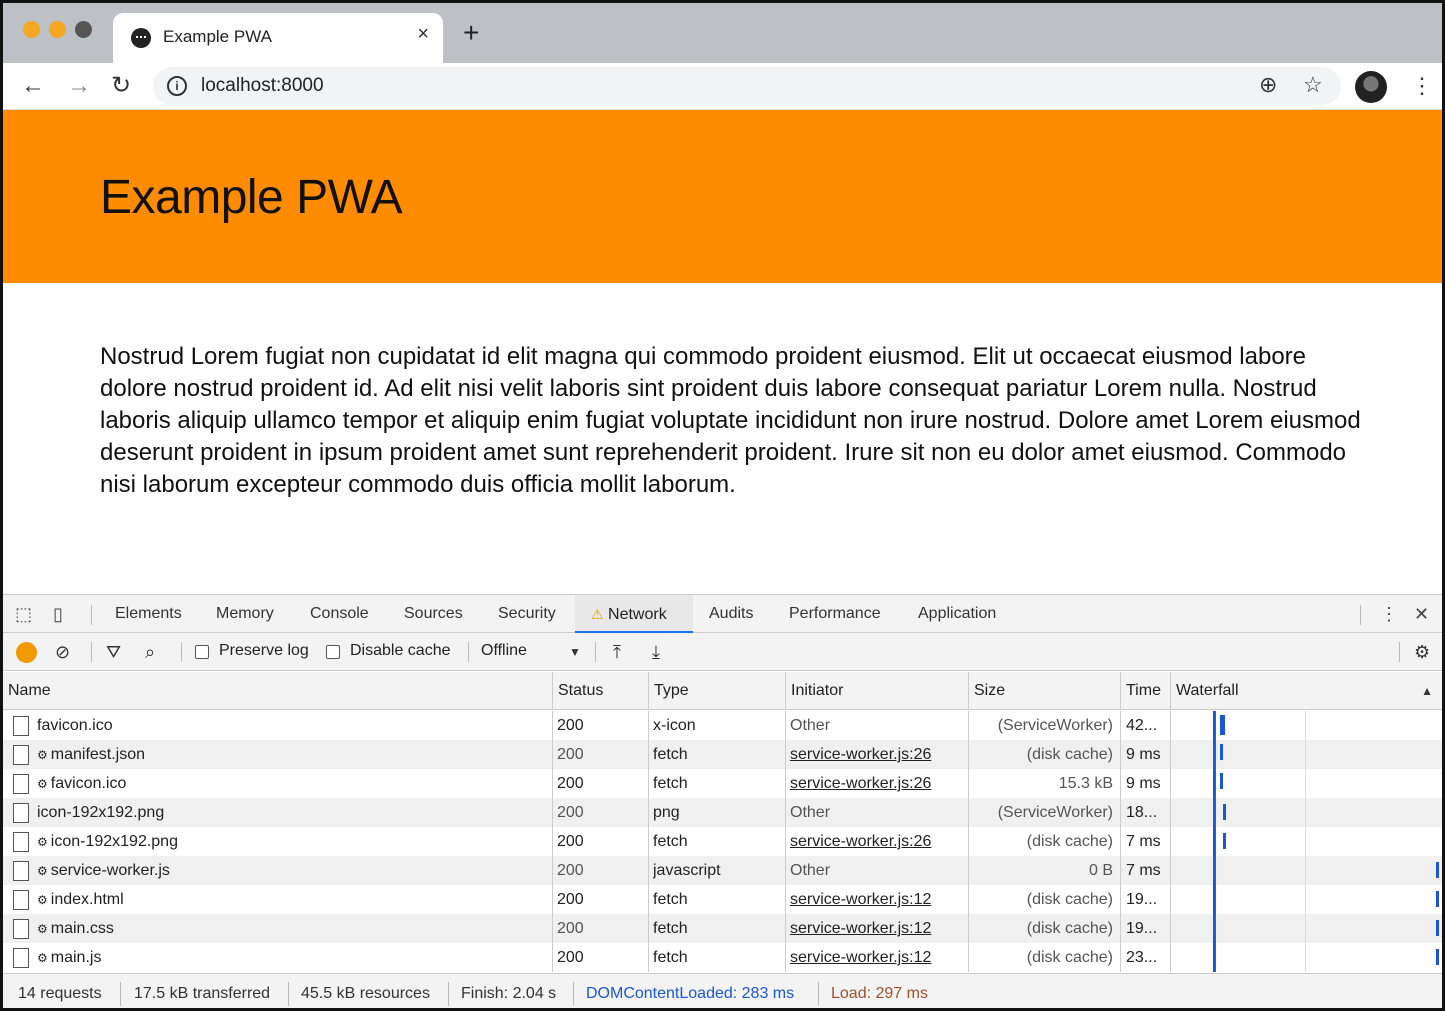 Image resolution: width=1445 pixels, height=1011 pixels. I want to click on reload-icon: ↻, so click(121, 86).